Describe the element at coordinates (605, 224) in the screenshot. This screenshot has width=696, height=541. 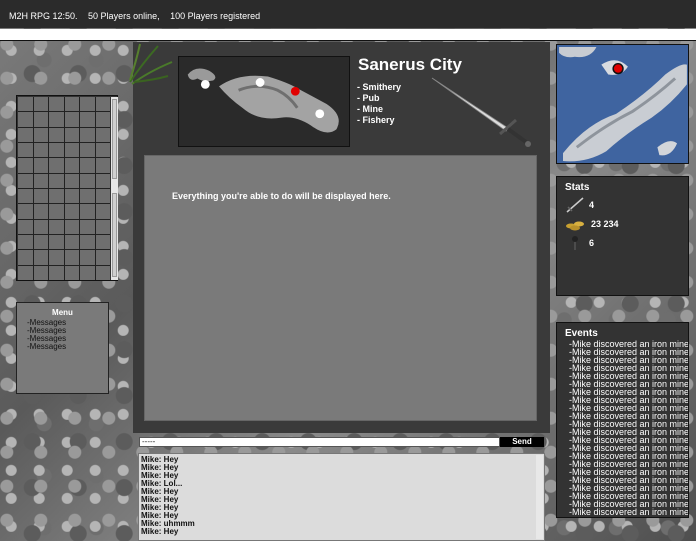
I see `stat-gold-value: 23 234` at that location.